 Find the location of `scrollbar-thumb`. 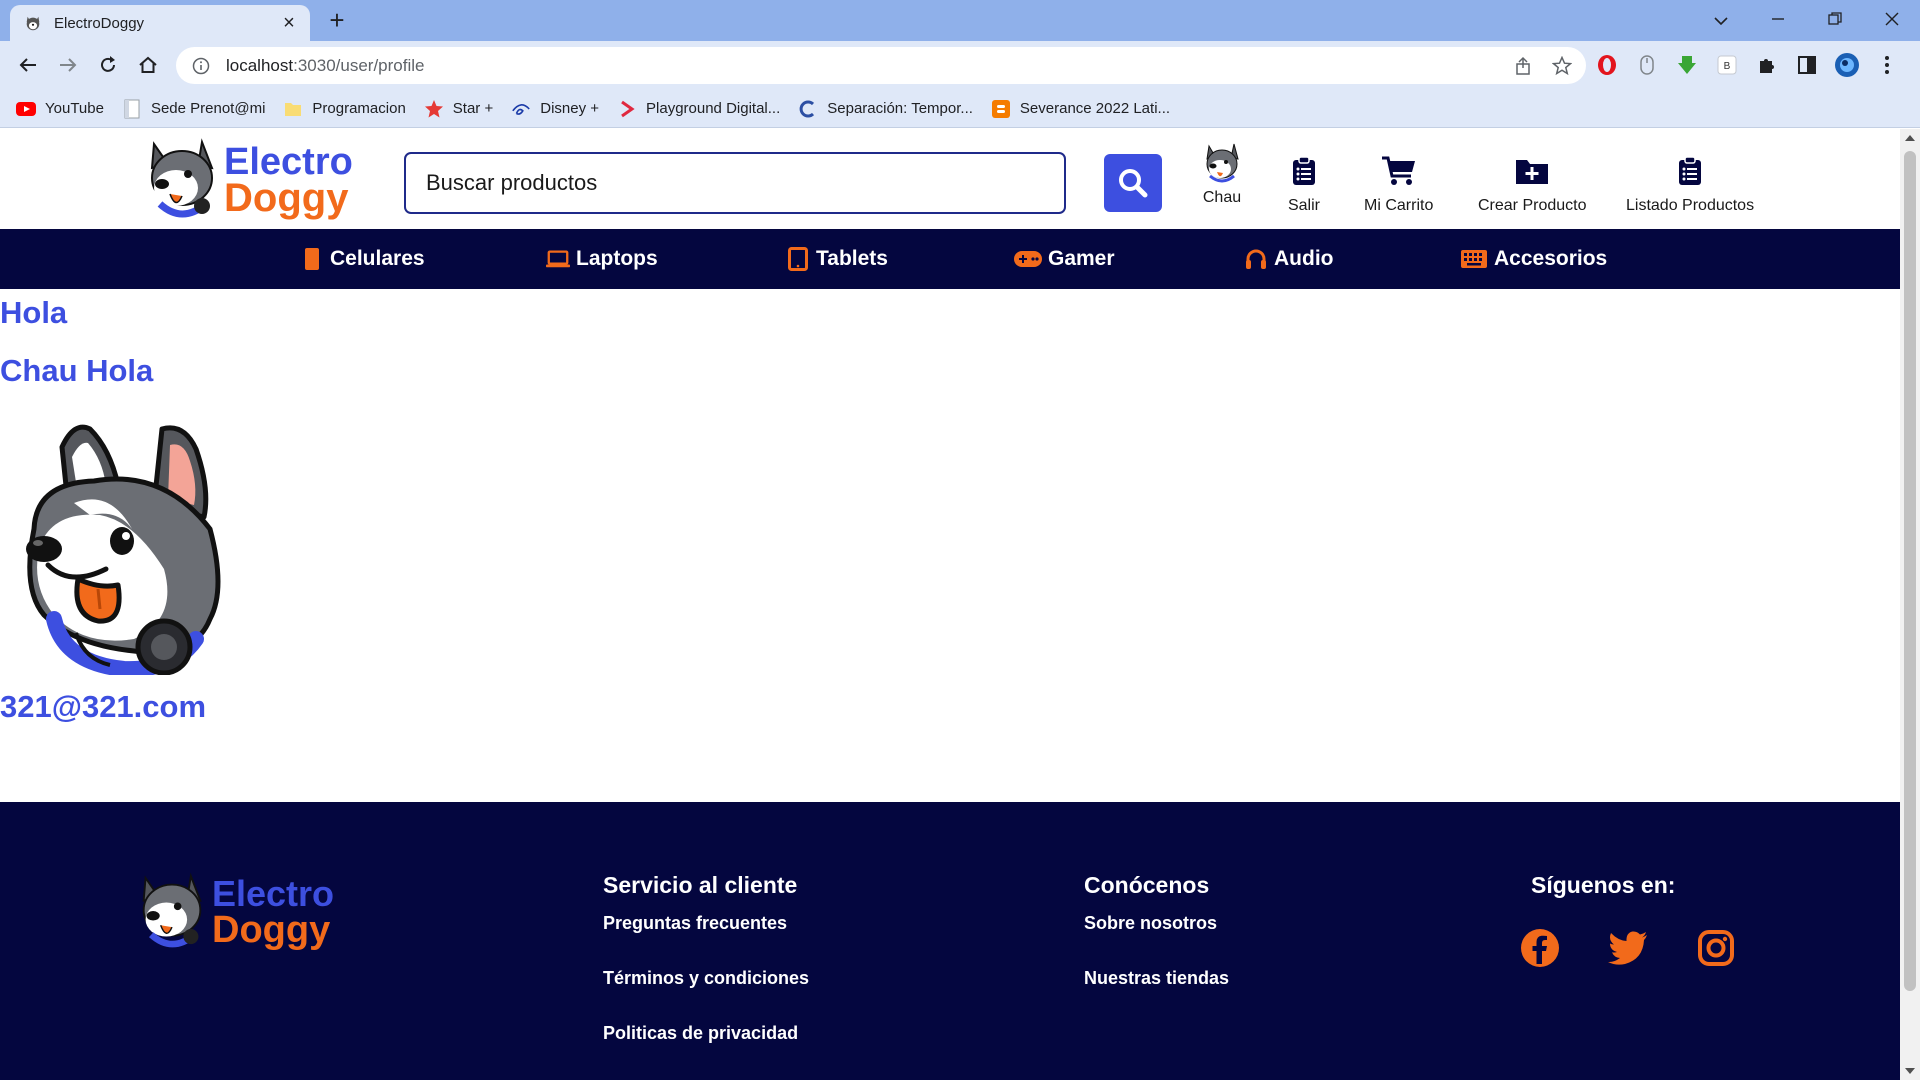

scrollbar-thumb is located at coordinates (1910, 571).